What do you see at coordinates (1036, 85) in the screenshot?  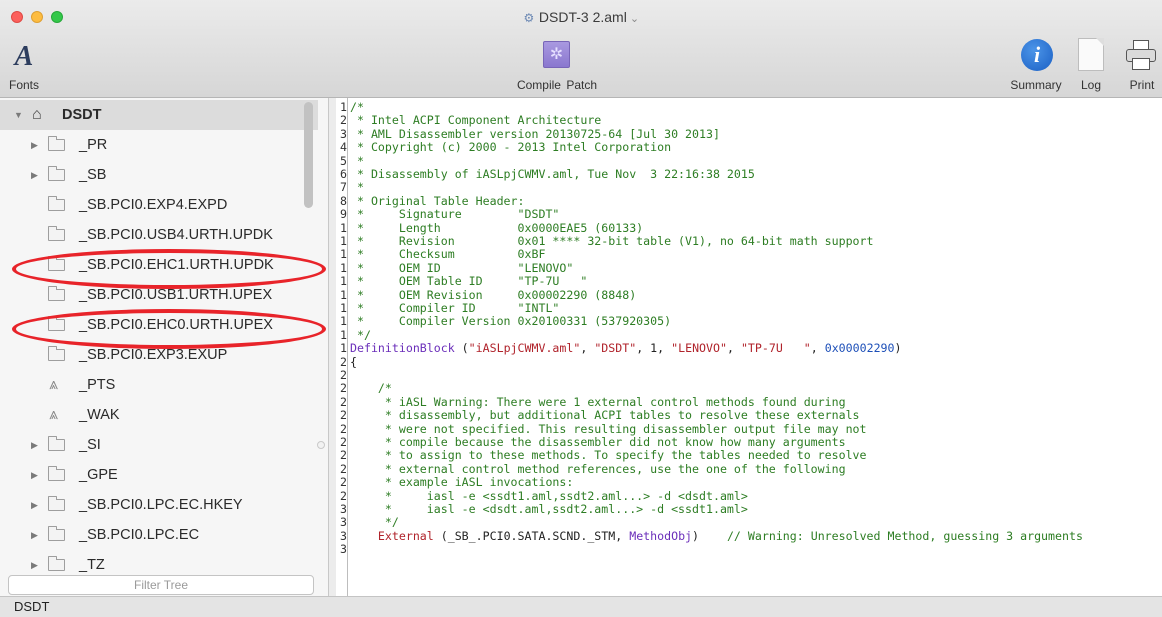 I see `summary-button: Summary` at bounding box center [1036, 85].